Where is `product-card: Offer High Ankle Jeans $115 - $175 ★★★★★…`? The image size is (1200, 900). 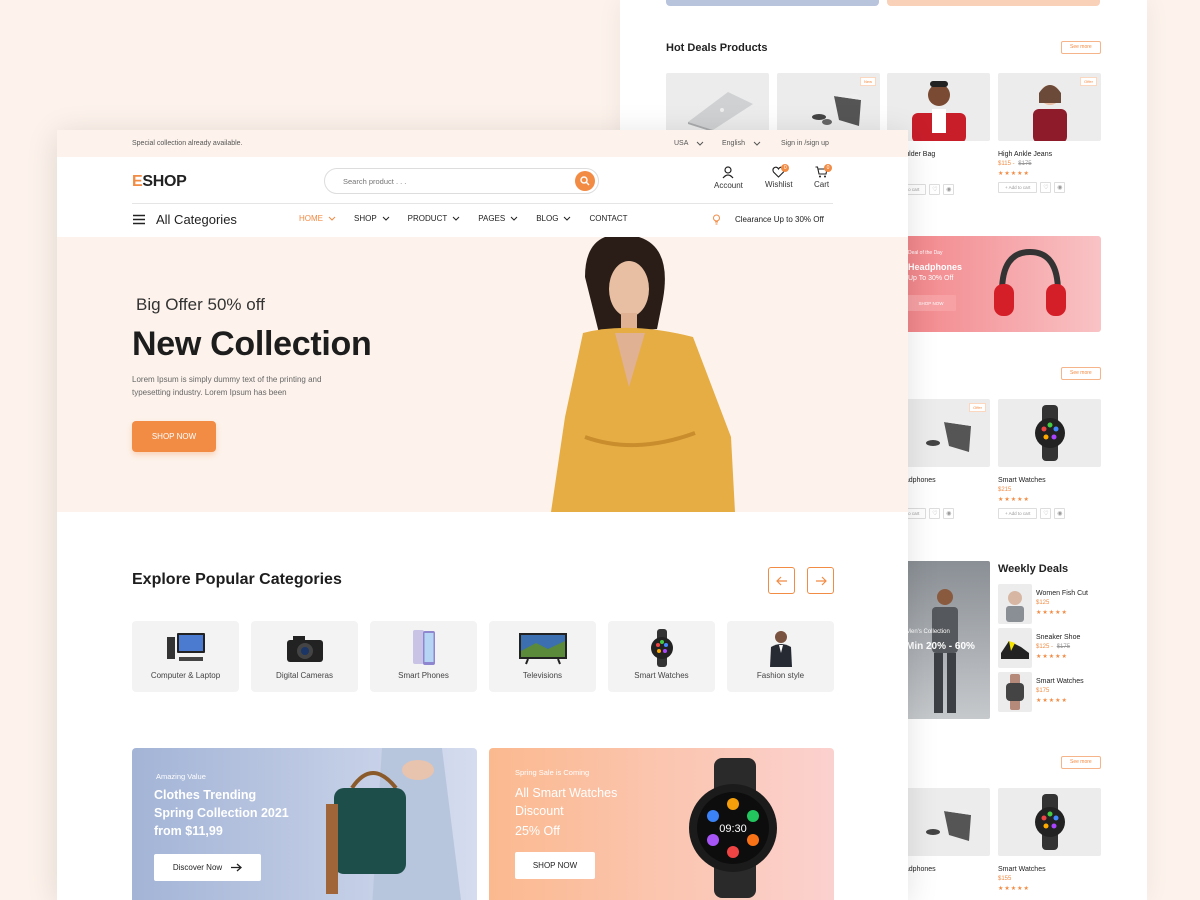
product-card: Offer High Ankle Jeans $115 - $175 ★★★★★… is located at coordinates (1049, 133).